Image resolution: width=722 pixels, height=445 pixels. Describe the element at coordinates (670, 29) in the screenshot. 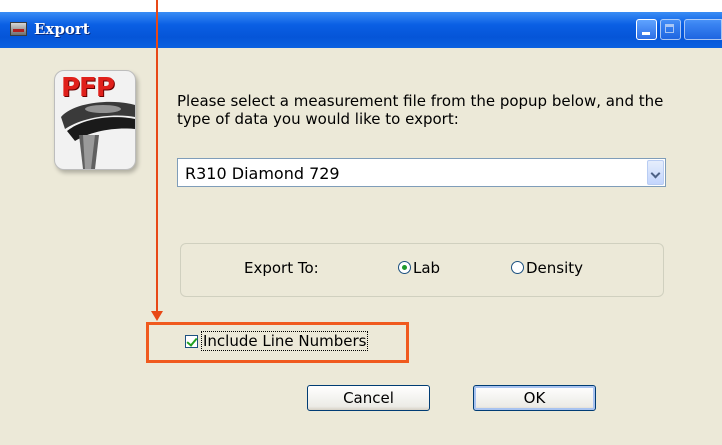

I see `maximize-icon` at that location.